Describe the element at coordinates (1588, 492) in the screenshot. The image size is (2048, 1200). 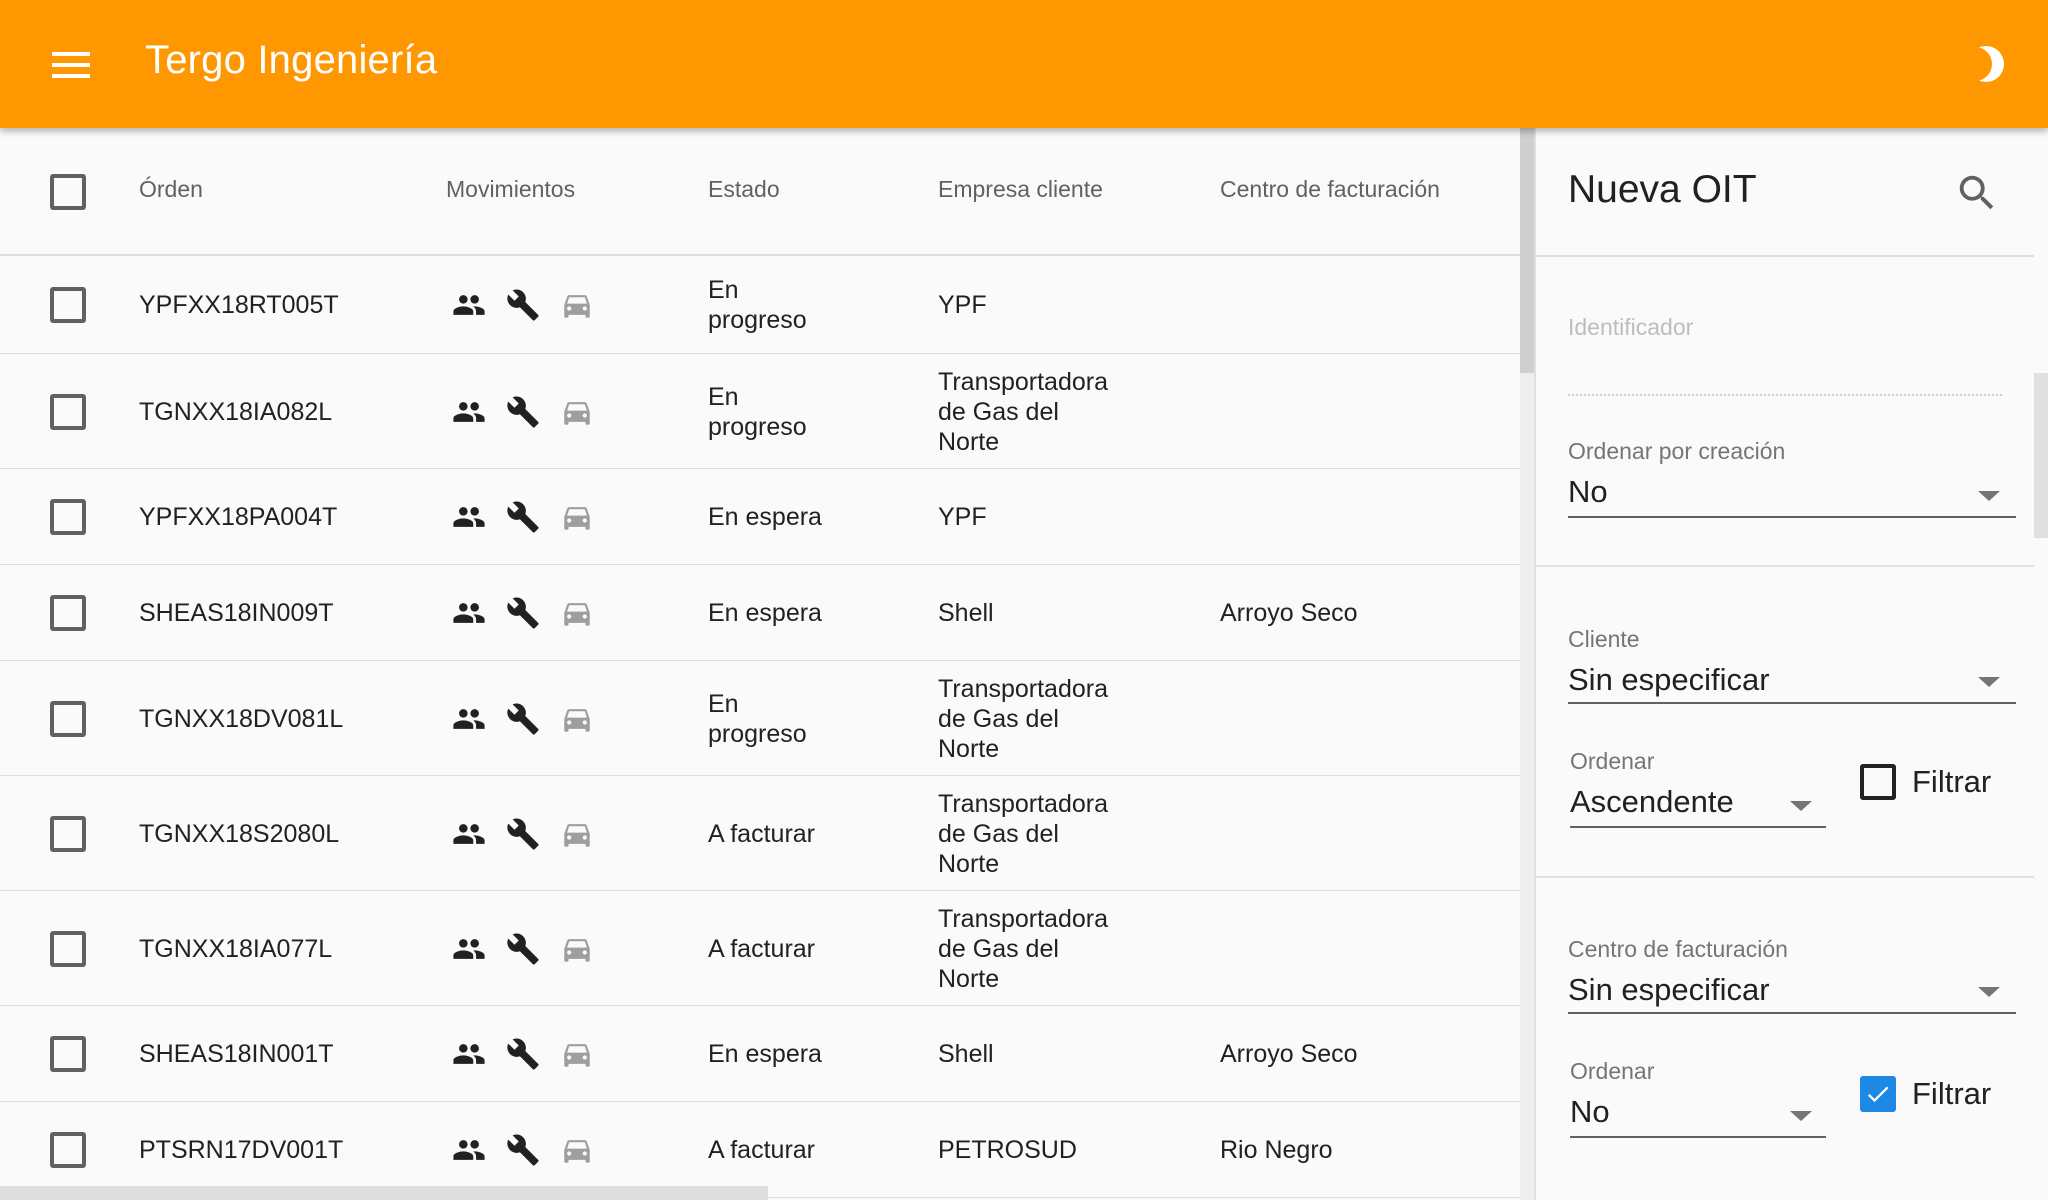
I see `ordenar-creacion-select: No` at that location.